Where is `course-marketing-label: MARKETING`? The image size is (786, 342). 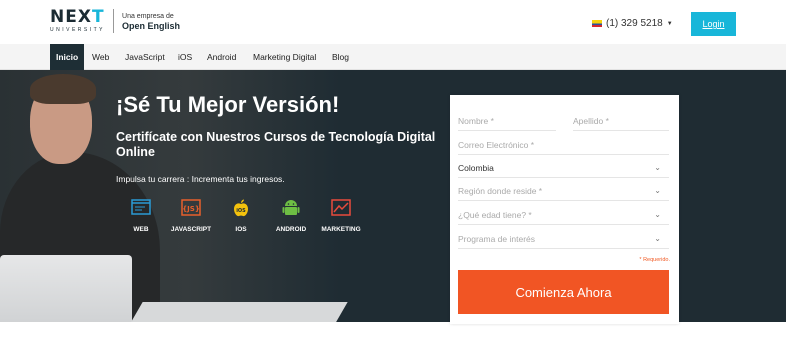 course-marketing-label: MARKETING is located at coordinates (341, 229).